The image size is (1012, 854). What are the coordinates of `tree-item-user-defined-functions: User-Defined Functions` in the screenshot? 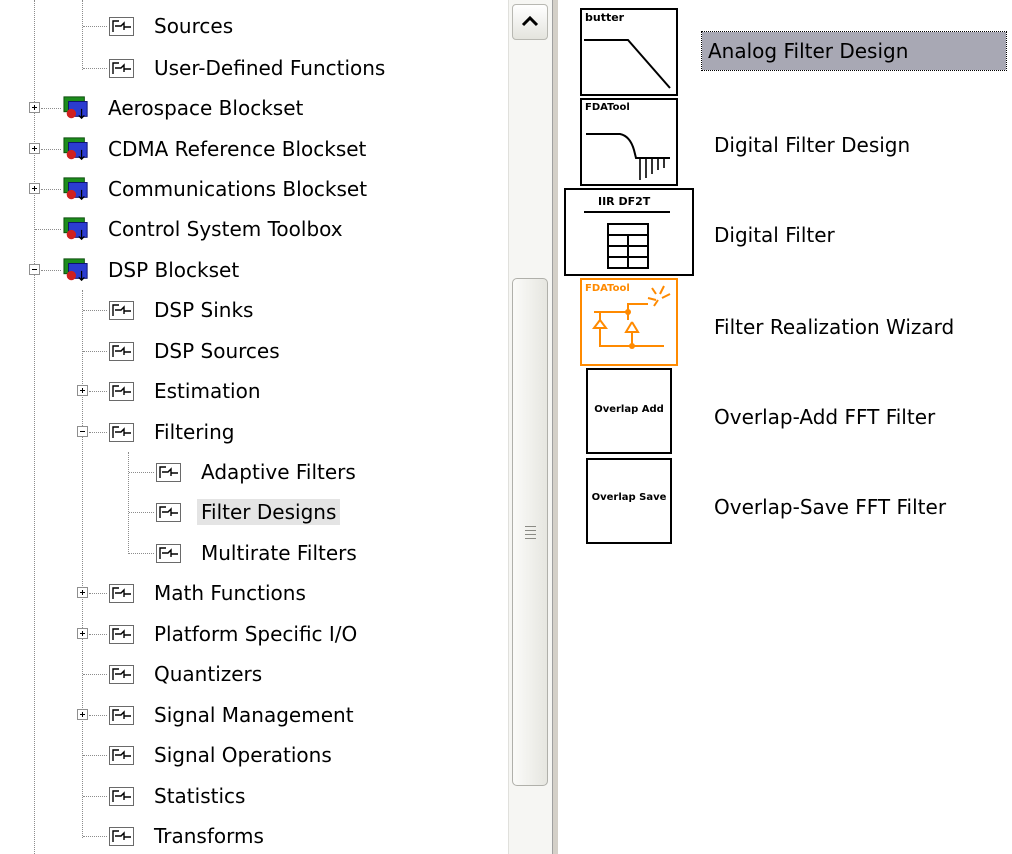 It's located at (254, 68).